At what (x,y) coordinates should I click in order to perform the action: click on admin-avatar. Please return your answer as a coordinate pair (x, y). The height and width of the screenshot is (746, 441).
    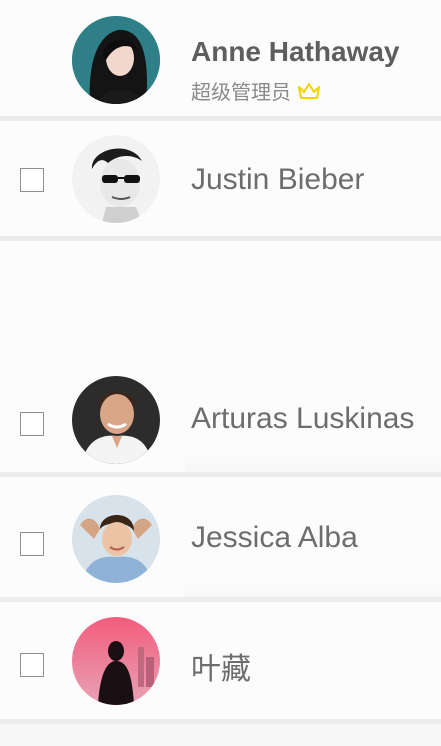
    Looking at the image, I should click on (116, 60).